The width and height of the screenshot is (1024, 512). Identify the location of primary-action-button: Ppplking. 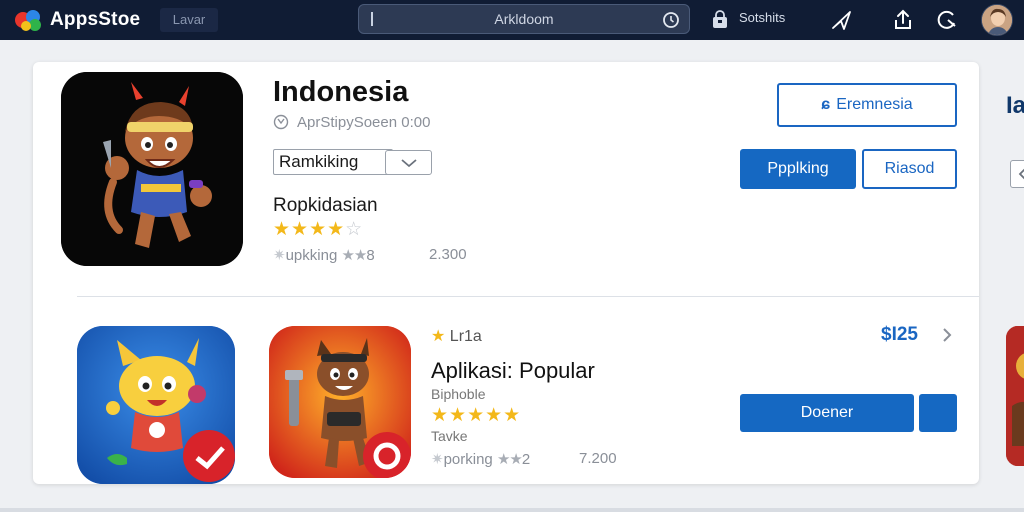
(798, 169).